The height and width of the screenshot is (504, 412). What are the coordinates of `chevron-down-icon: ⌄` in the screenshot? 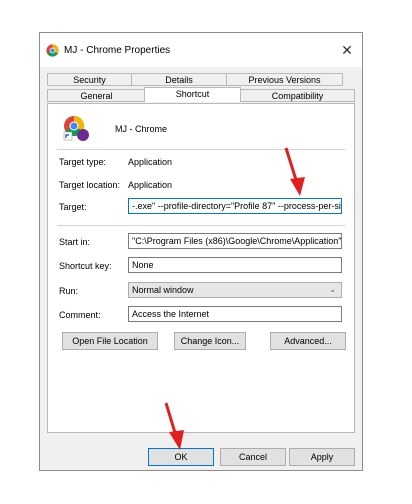 It's located at (332, 289).